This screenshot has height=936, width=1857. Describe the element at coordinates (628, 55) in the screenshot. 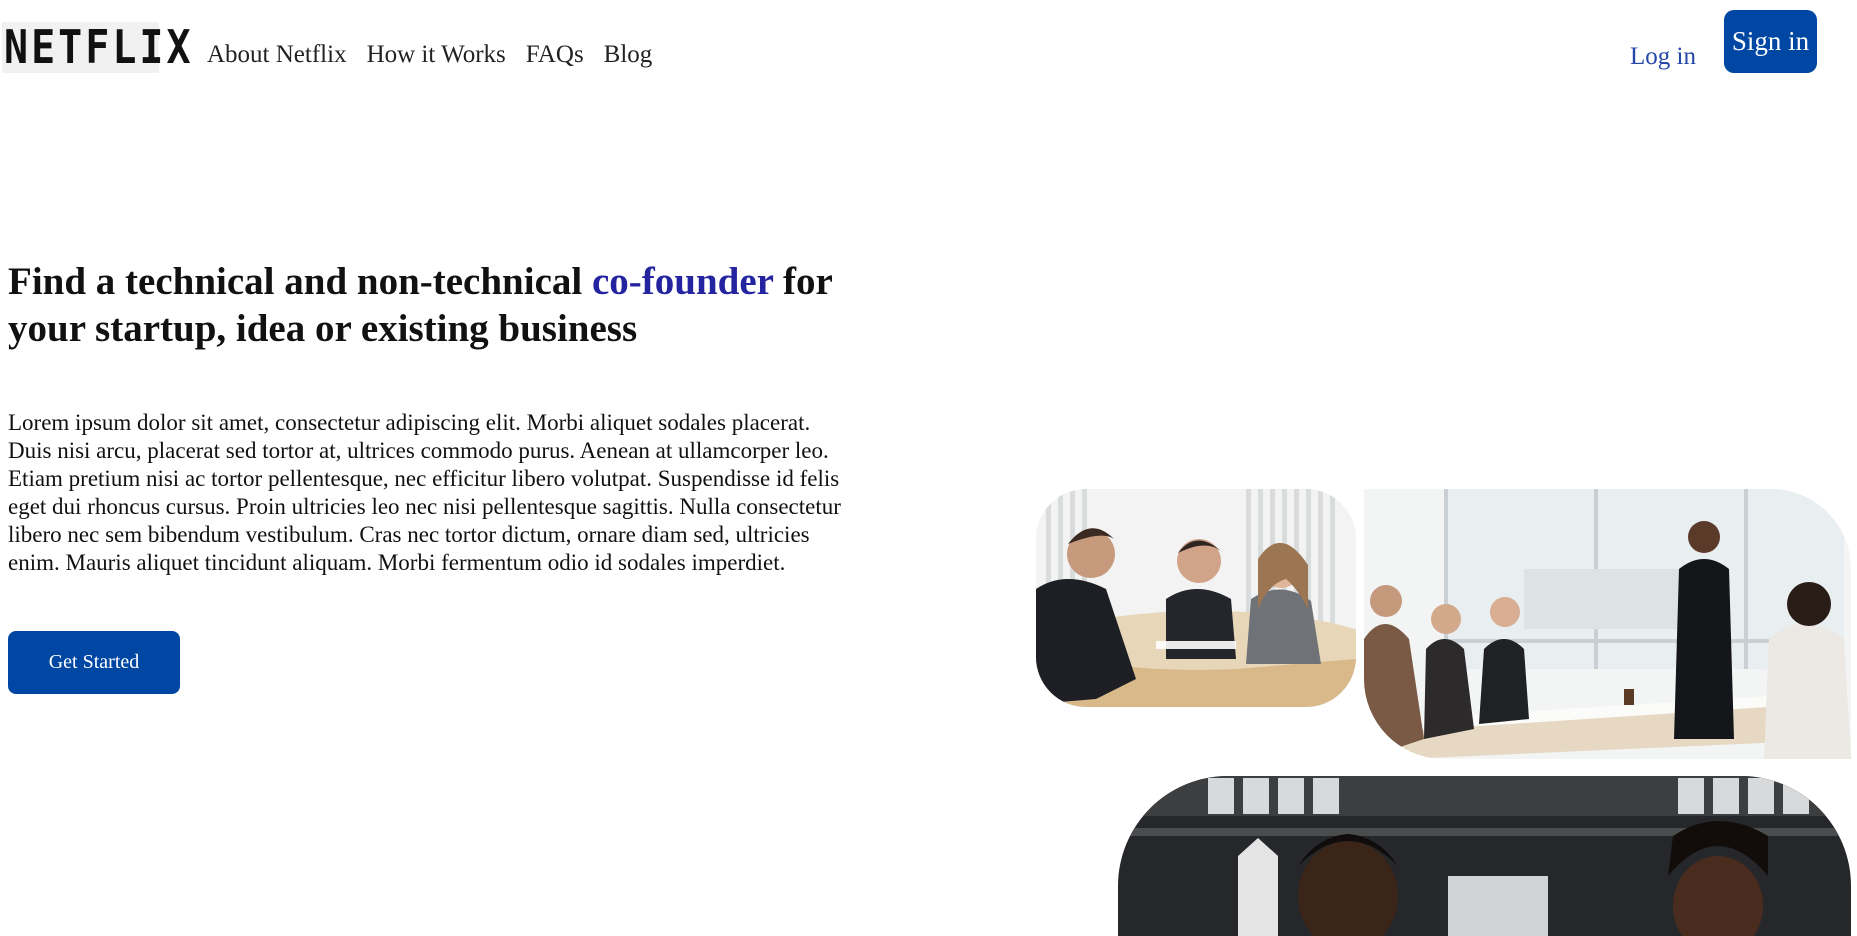

I see `nav-blog: Blog` at that location.